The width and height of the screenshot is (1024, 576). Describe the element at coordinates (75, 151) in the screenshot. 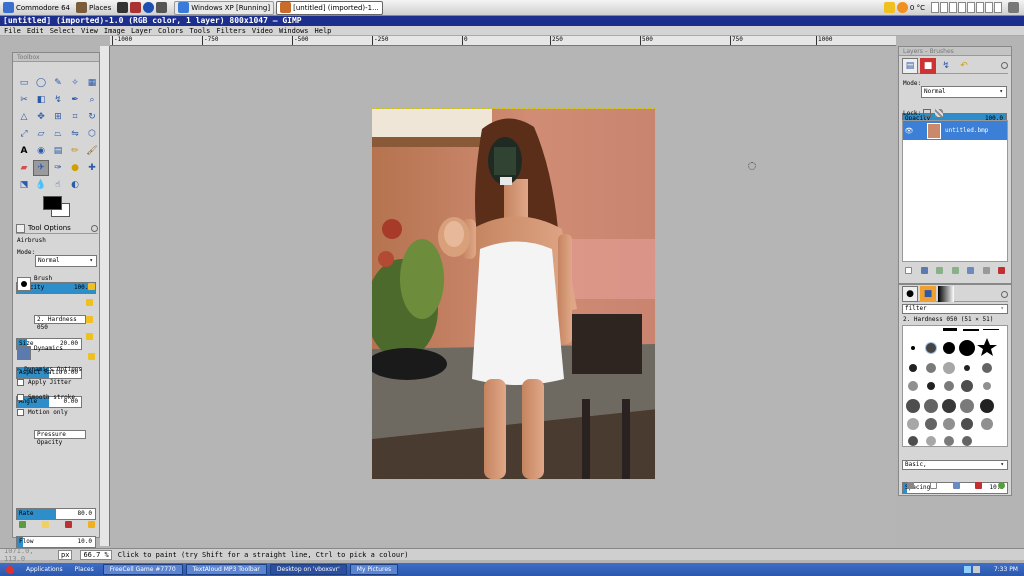

I see `pencil-icon: ✏` at that location.